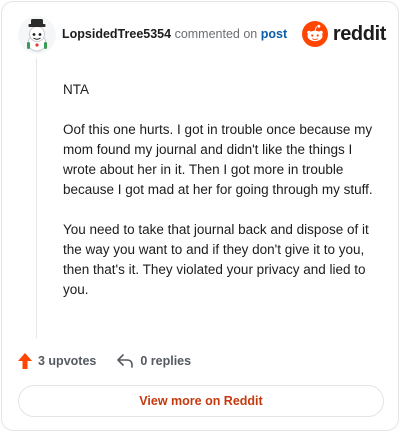  Describe the element at coordinates (201, 401) in the screenshot. I see `view-more-button: View more on Reddit` at that location.